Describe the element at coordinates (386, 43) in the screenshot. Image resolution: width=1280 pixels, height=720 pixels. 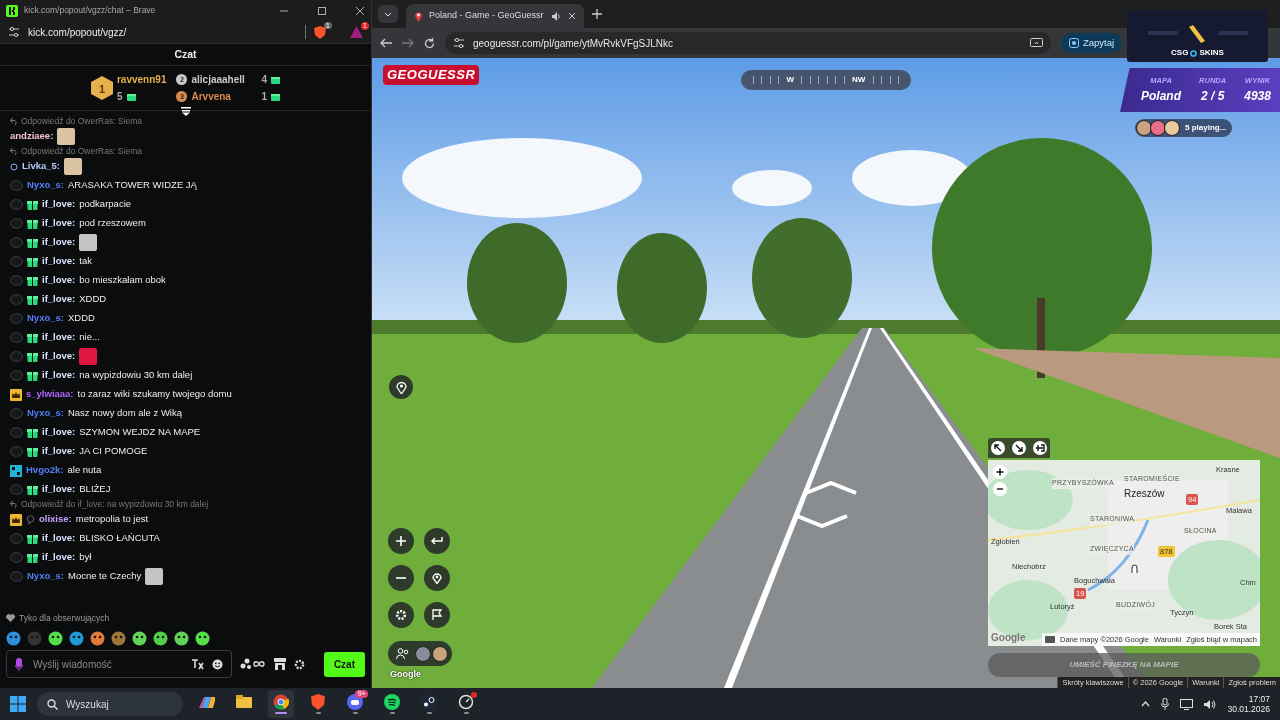
I see `back-icon` at that location.